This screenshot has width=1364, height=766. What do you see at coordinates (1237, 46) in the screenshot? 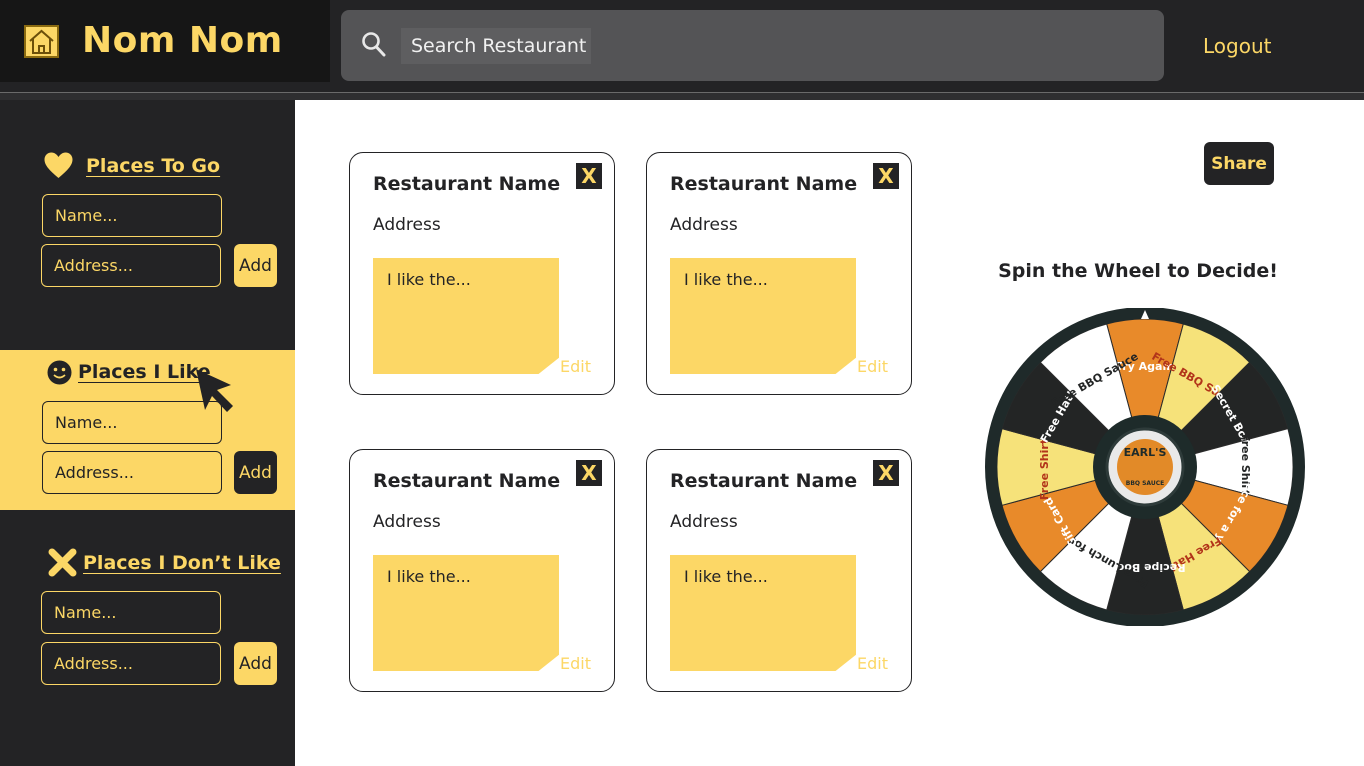
I see `logout-link: Logout` at bounding box center [1237, 46].